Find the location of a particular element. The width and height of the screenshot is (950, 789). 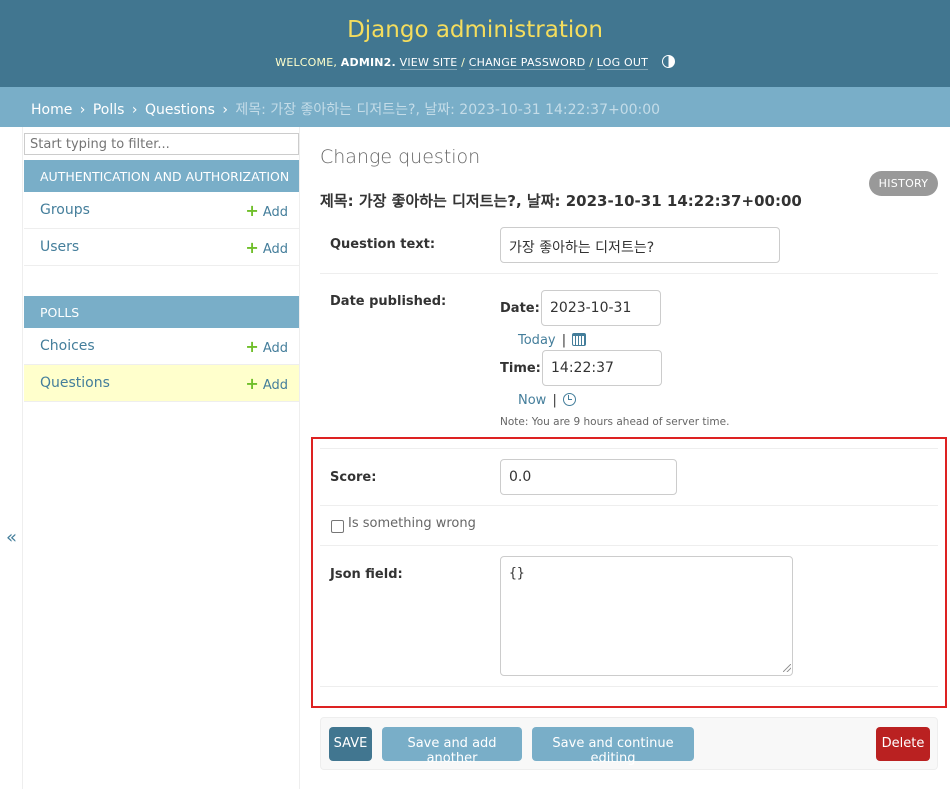

change-password-link: CHANGE PASSWORD is located at coordinates (527, 63).